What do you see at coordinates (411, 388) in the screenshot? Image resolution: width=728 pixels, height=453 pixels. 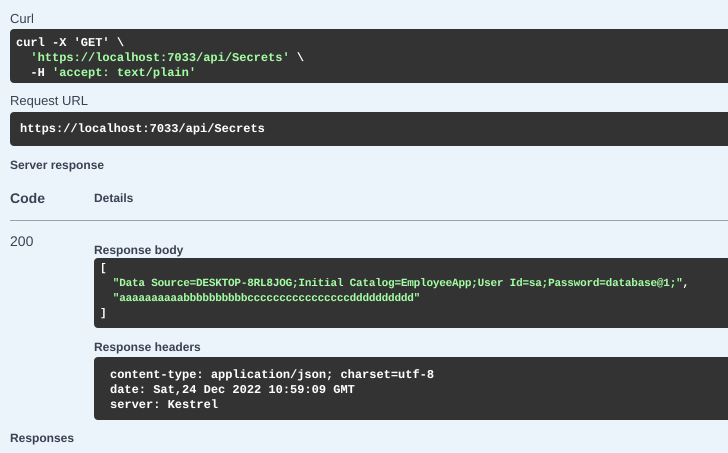 I see `response-headers-code-block: content-type: application/json; charset=utf-8 date: Sat,24 Dec 2022 10:59:09 GMT server: Kestrel` at bounding box center [411, 388].